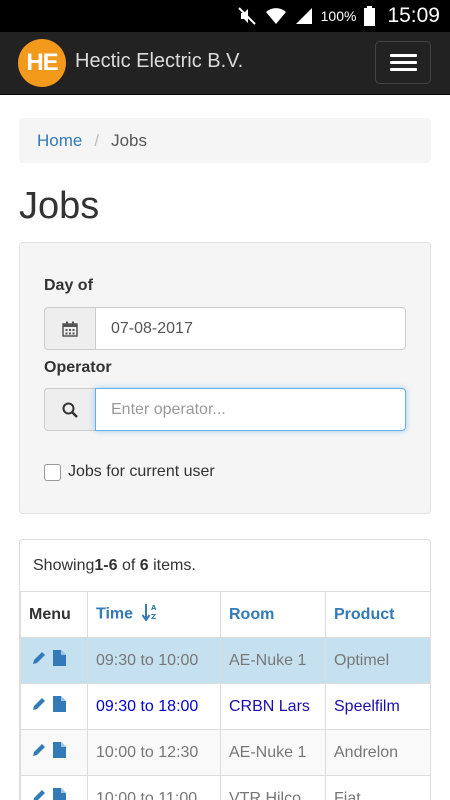  Describe the element at coordinates (250, 328) in the screenshot. I see `day-of-field: 07-08-2017` at that location.